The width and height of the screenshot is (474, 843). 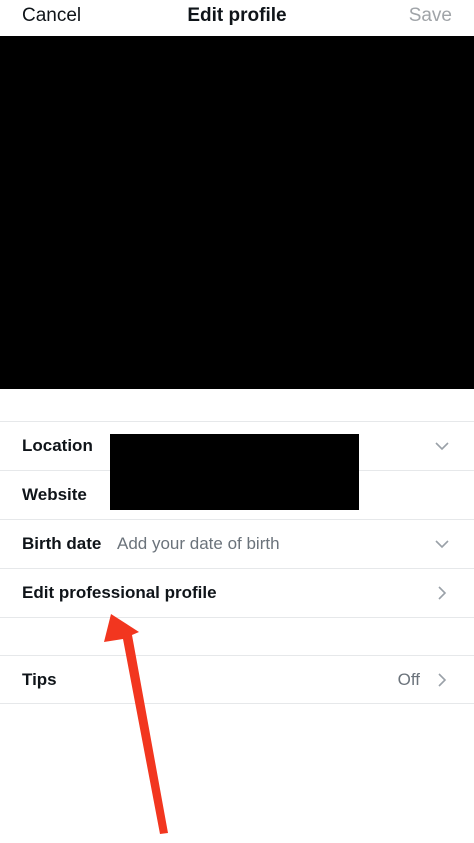 What do you see at coordinates (119, 592) in the screenshot?
I see `edit-professional-profile-label: Edit professional profile` at bounding box center [119, 592].